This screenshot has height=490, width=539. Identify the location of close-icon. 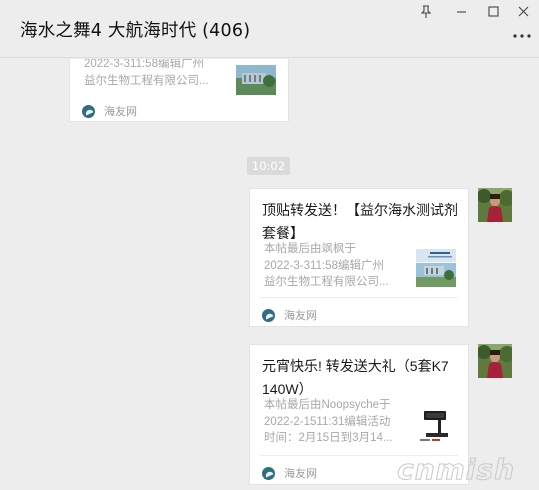
(523, 11).